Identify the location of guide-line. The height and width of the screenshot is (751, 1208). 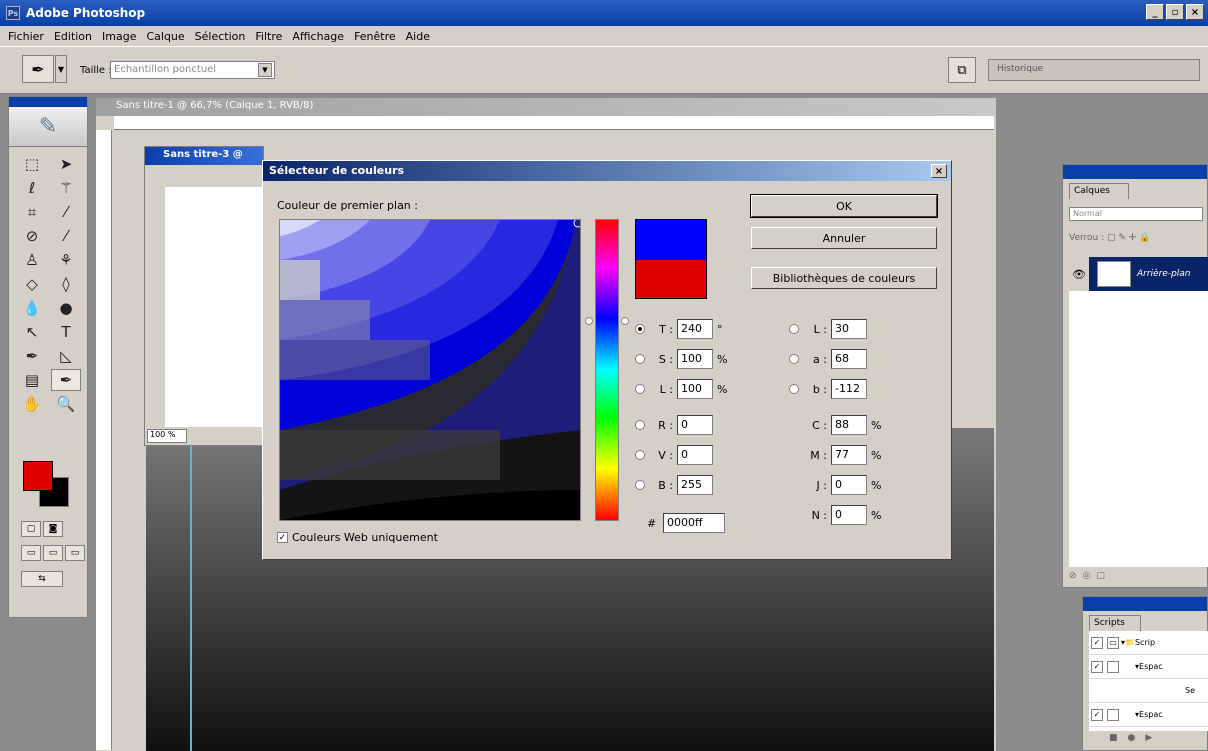
(191, 595).